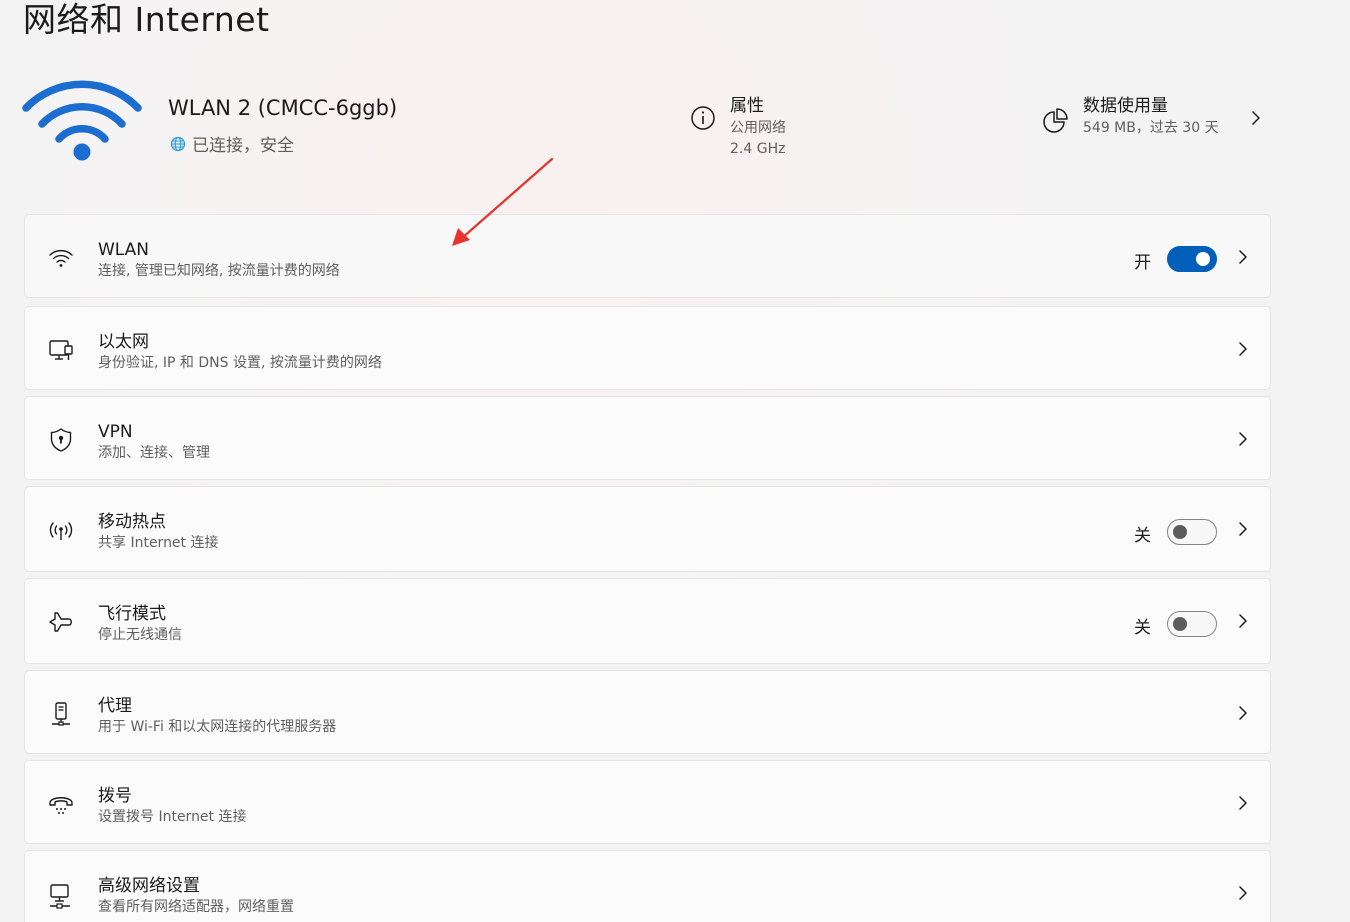 This screenshot has width=1350, height=922. I want to click on page-title: 网络和 Internet, so click(146, 19).